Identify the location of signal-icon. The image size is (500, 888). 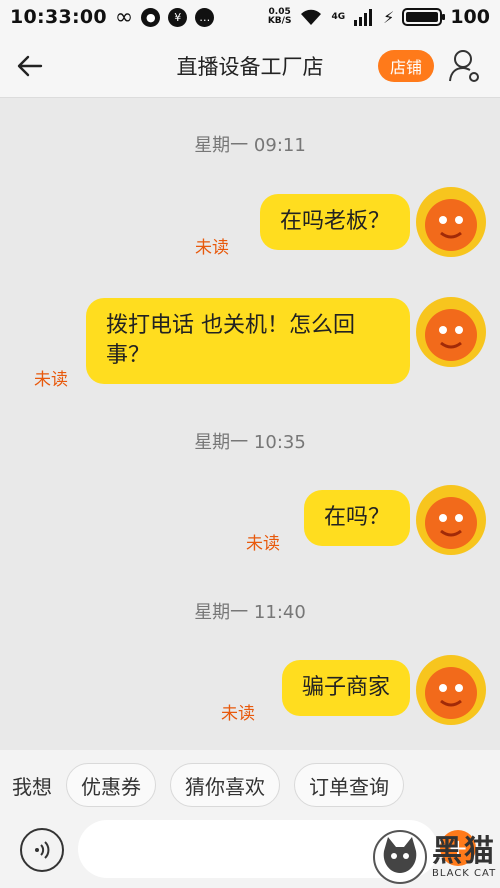
(363, 17).